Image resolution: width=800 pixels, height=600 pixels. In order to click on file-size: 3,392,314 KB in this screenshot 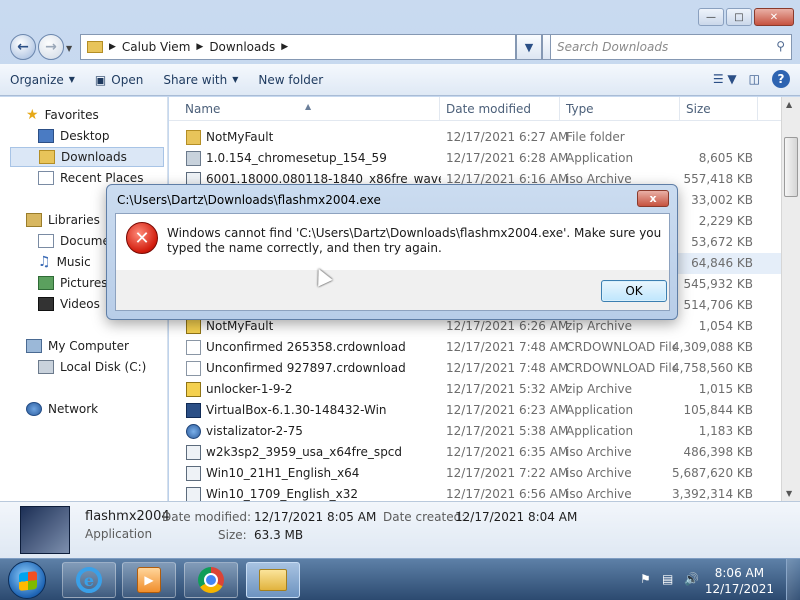, I will do `click(712, 494)`.